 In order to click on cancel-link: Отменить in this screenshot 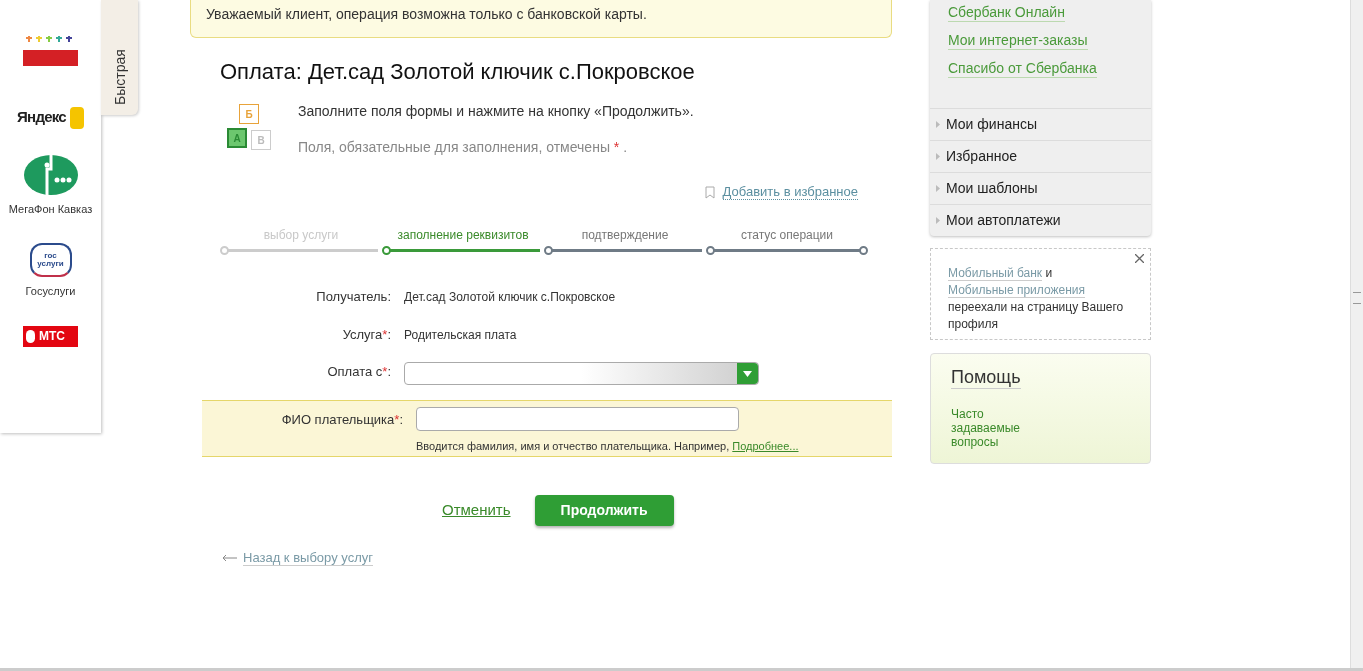, I will do `click(476, 510)`.